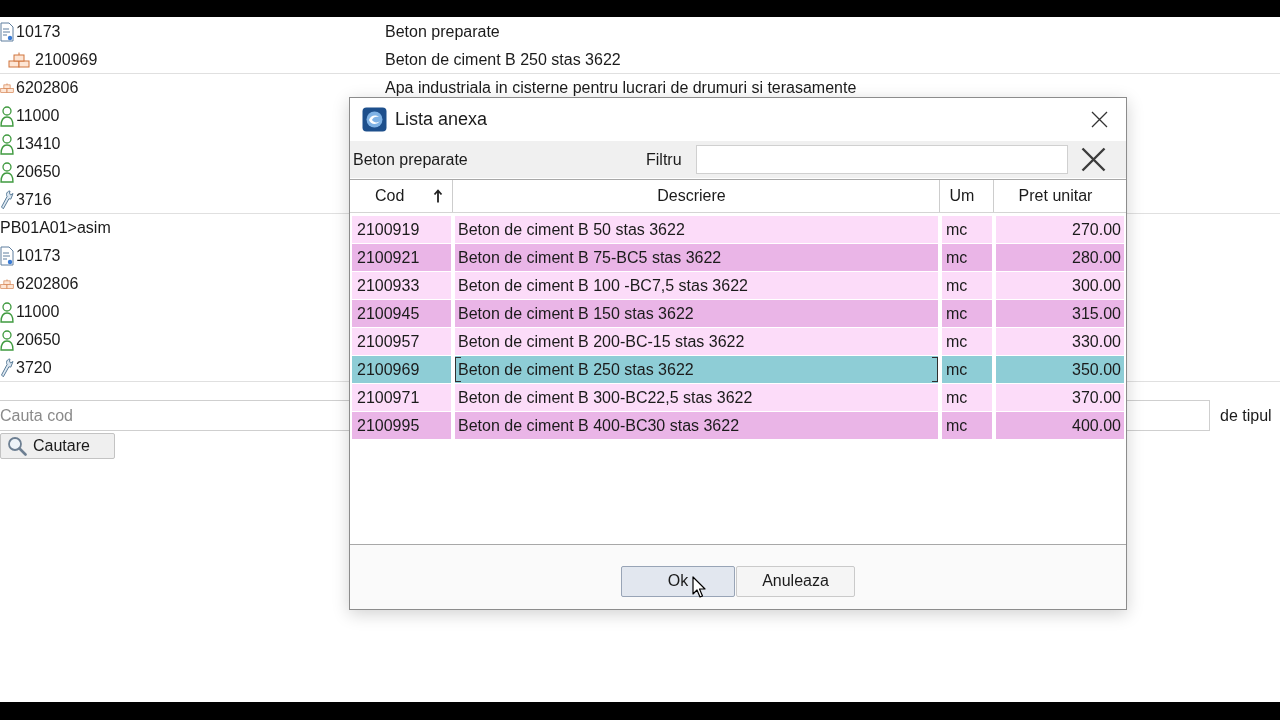  What do you see at coordinates (1096, 285) in the screenshot?
I see `table-cell-text: 300.00` at bounding box center [1096, 285].